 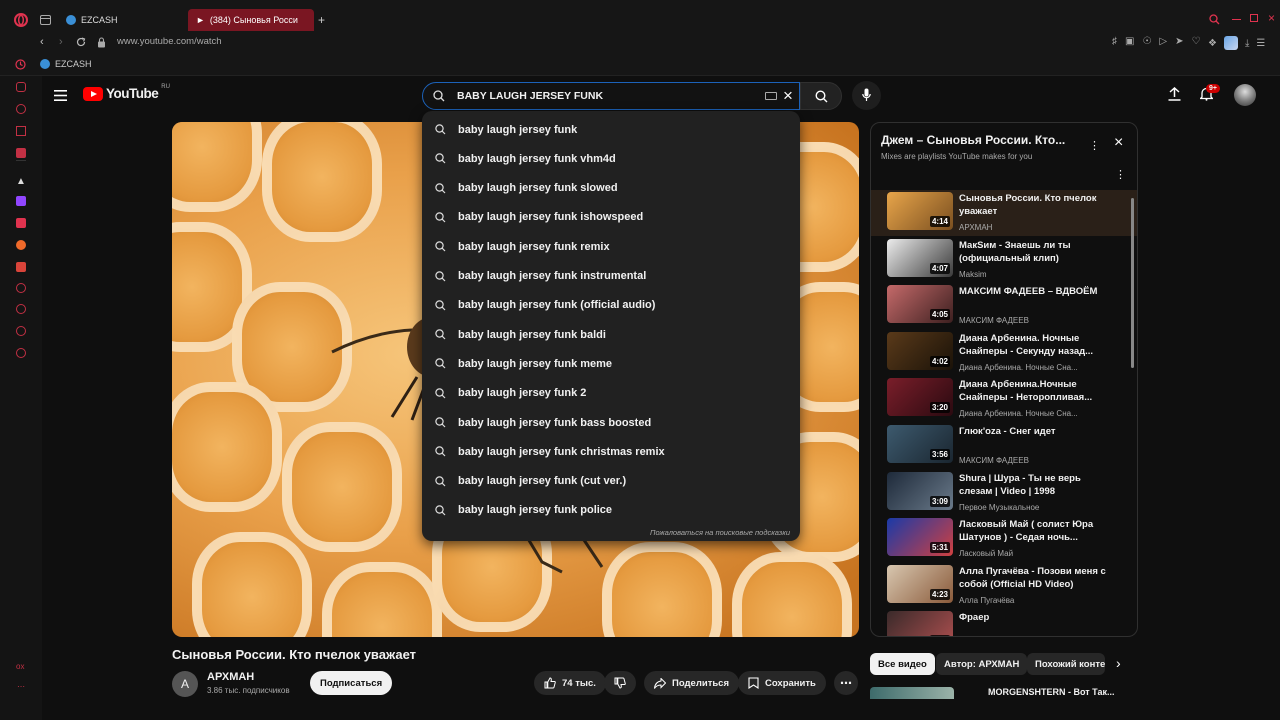 I want to click on youtube-logo: YouTube RU, so click(x=126, y=92).